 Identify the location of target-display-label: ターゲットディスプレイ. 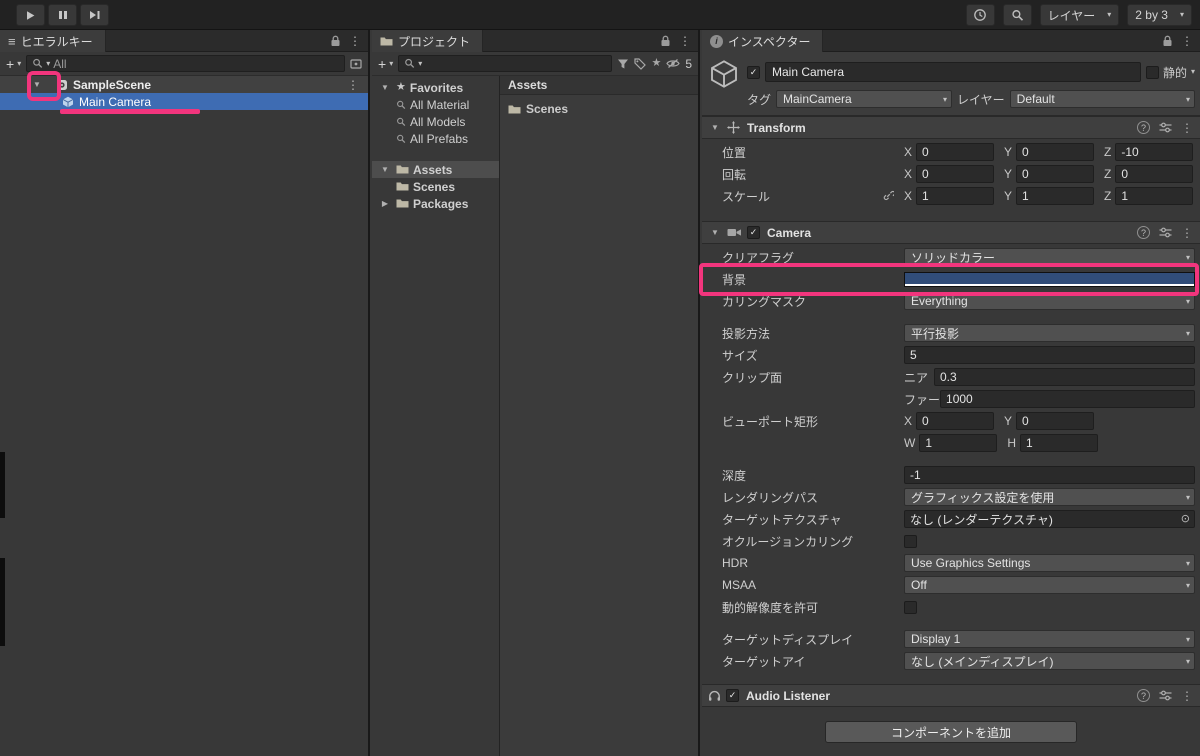
(788, 639).